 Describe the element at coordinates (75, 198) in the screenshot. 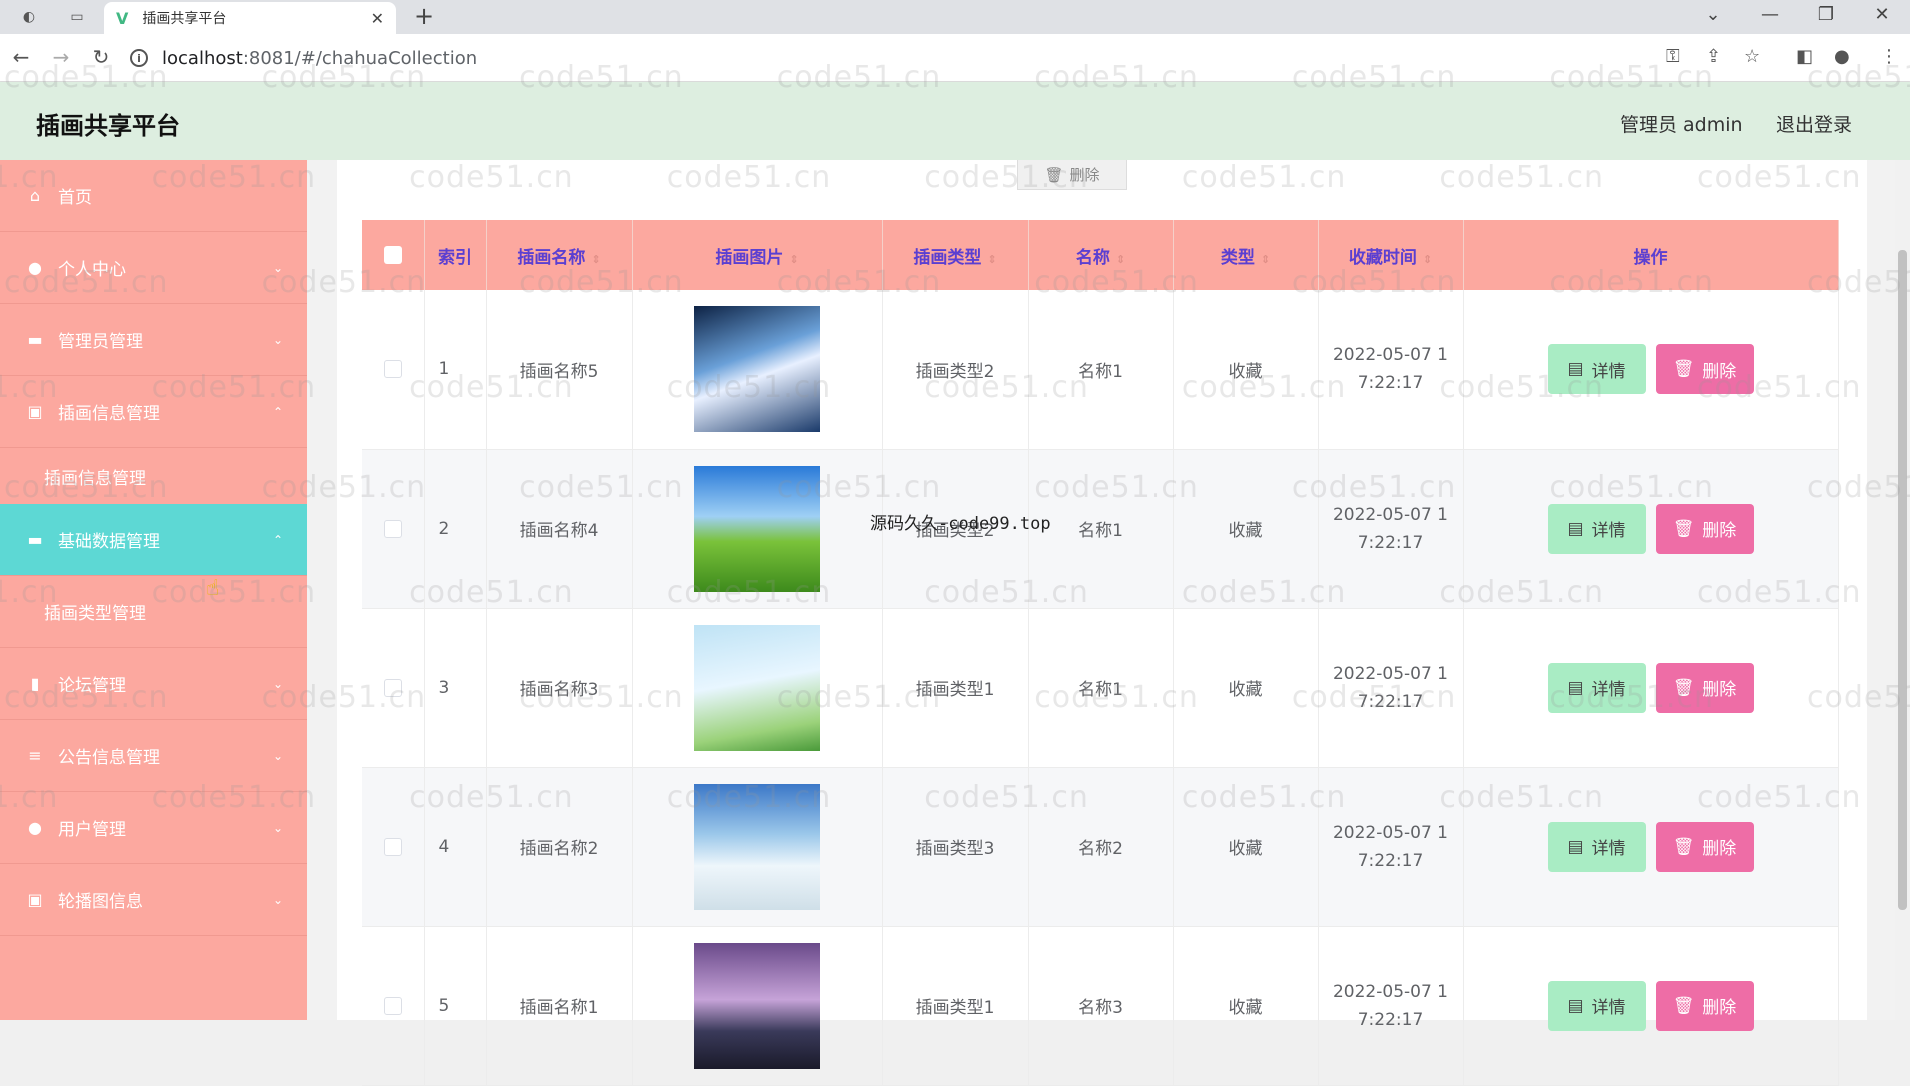

I see `sidebar-item-label: 首页` at that location.